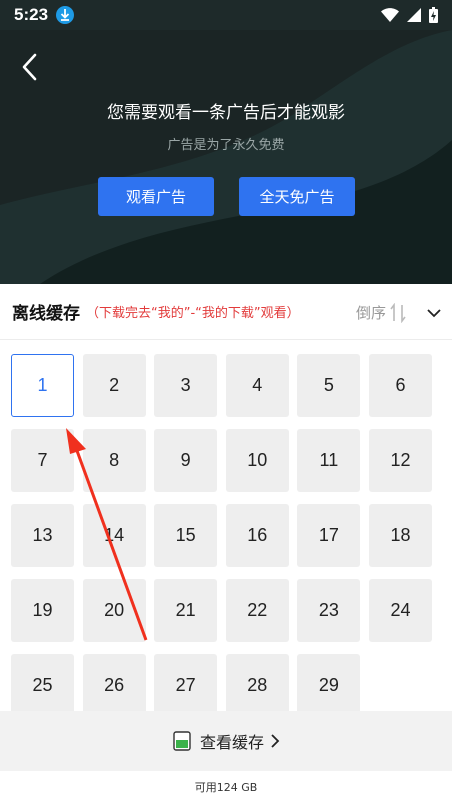 The height and width of the screenshot is (804, 452). Describe the element at coordinates (371, 313) in the screenshot. I see `sort-label: 倒序` at that location.